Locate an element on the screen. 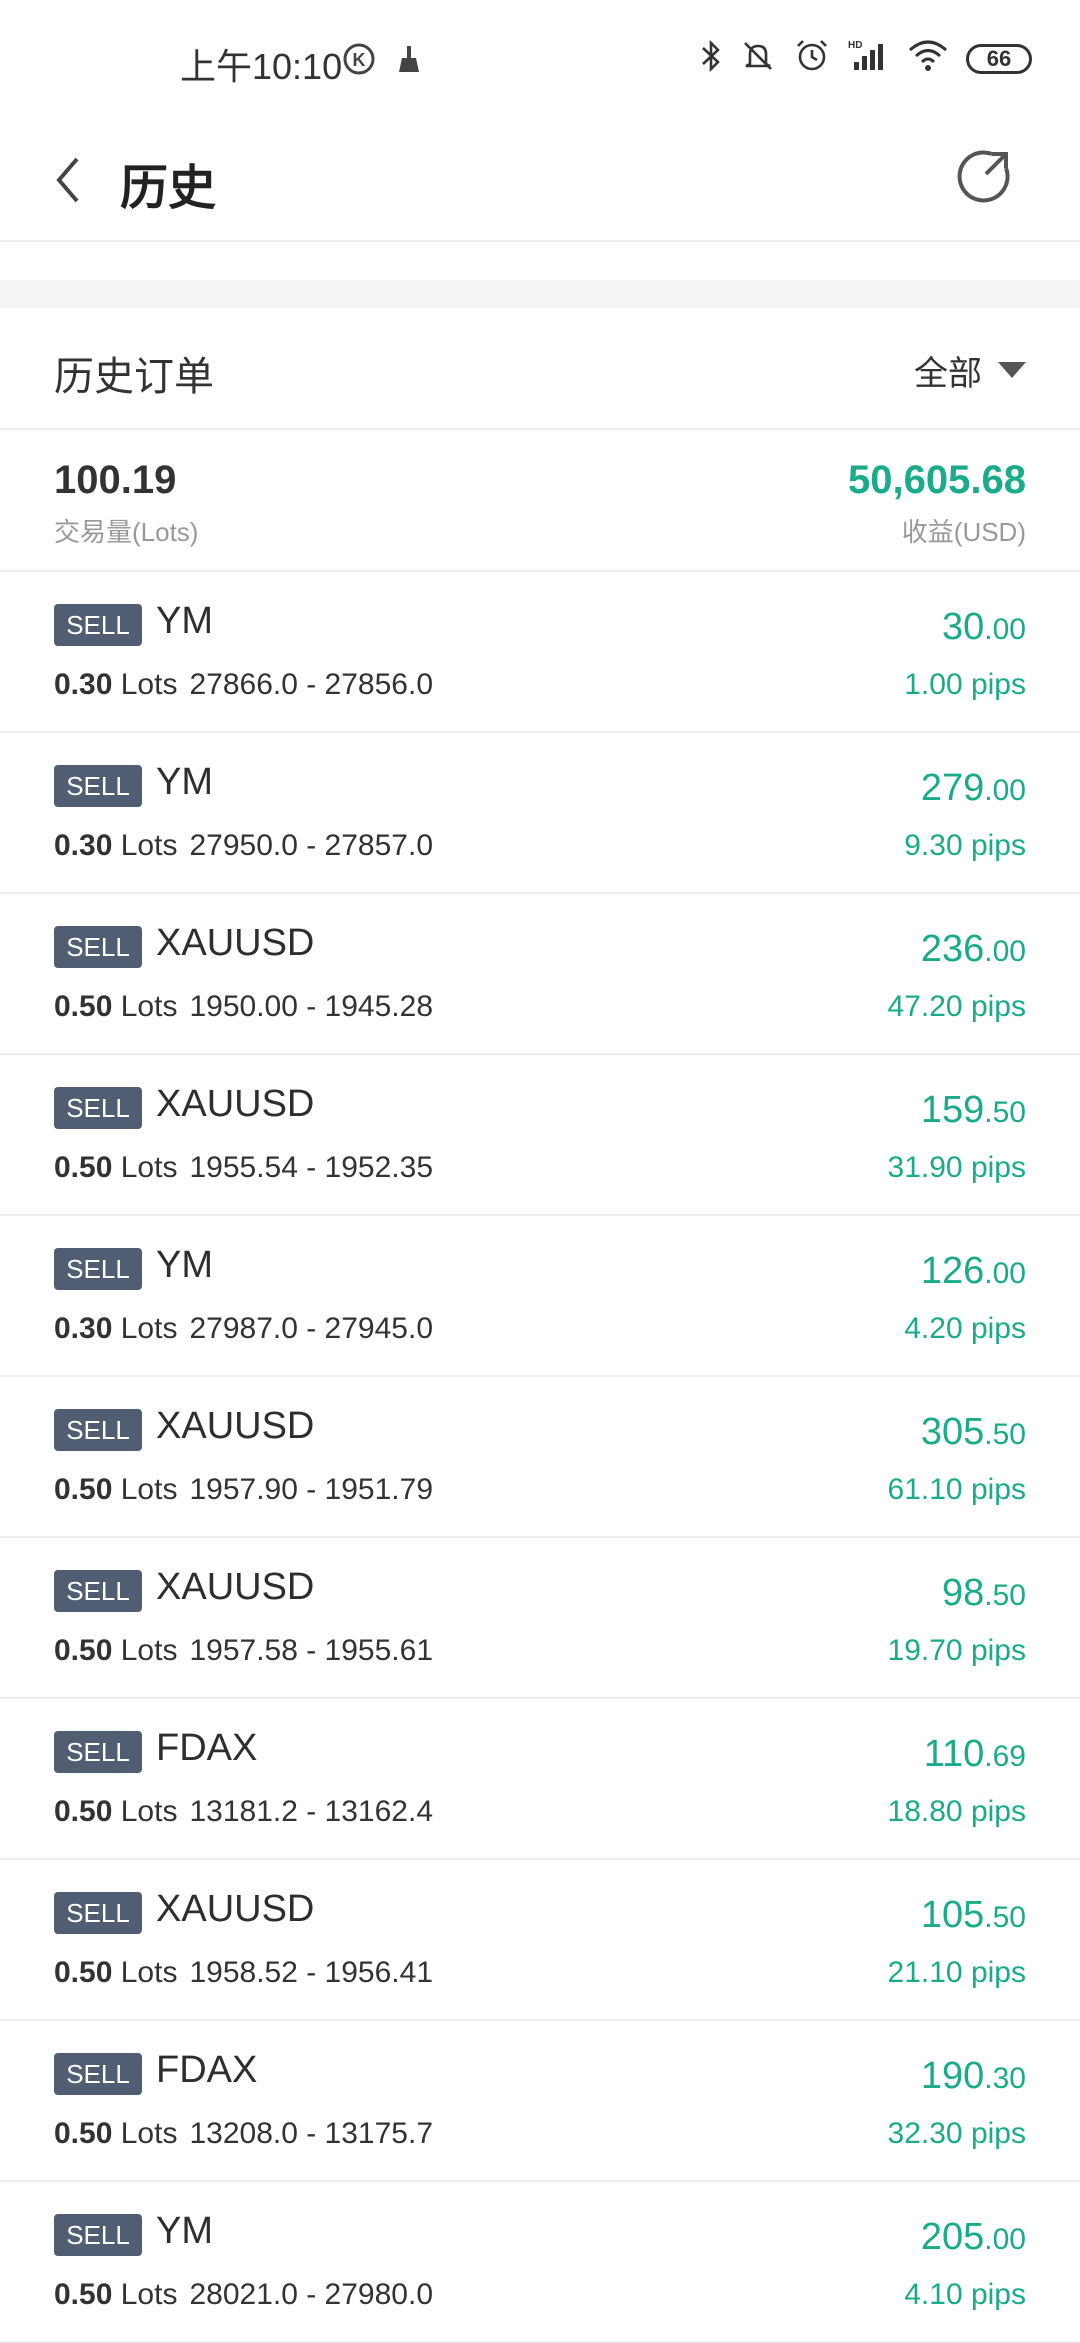 The width and height of the screenshot is (1080, 2343). filter-dropdown: 全部 is located at coordinates (970, 370).